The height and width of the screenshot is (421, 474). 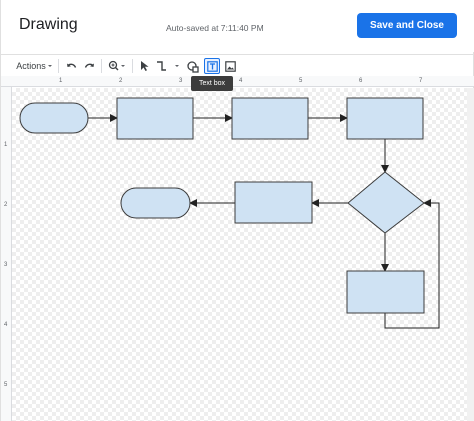 I want to click on vertical-ruler: 1 2 3 4 5, so click(x=6, y=254).